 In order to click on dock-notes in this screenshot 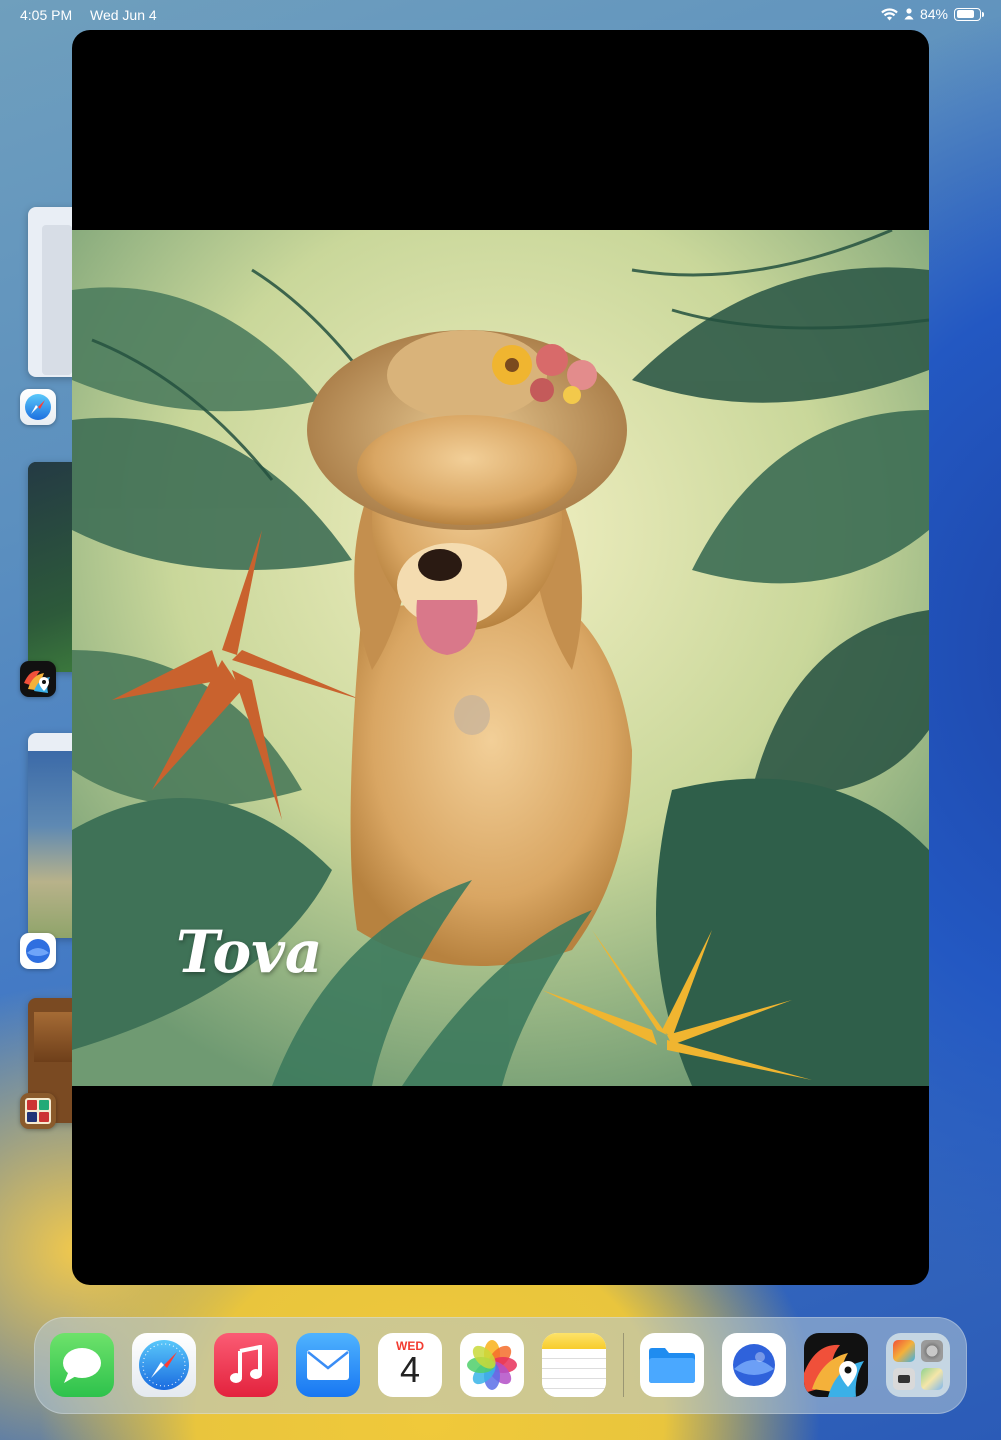, I will do `click(574, 1365)`.